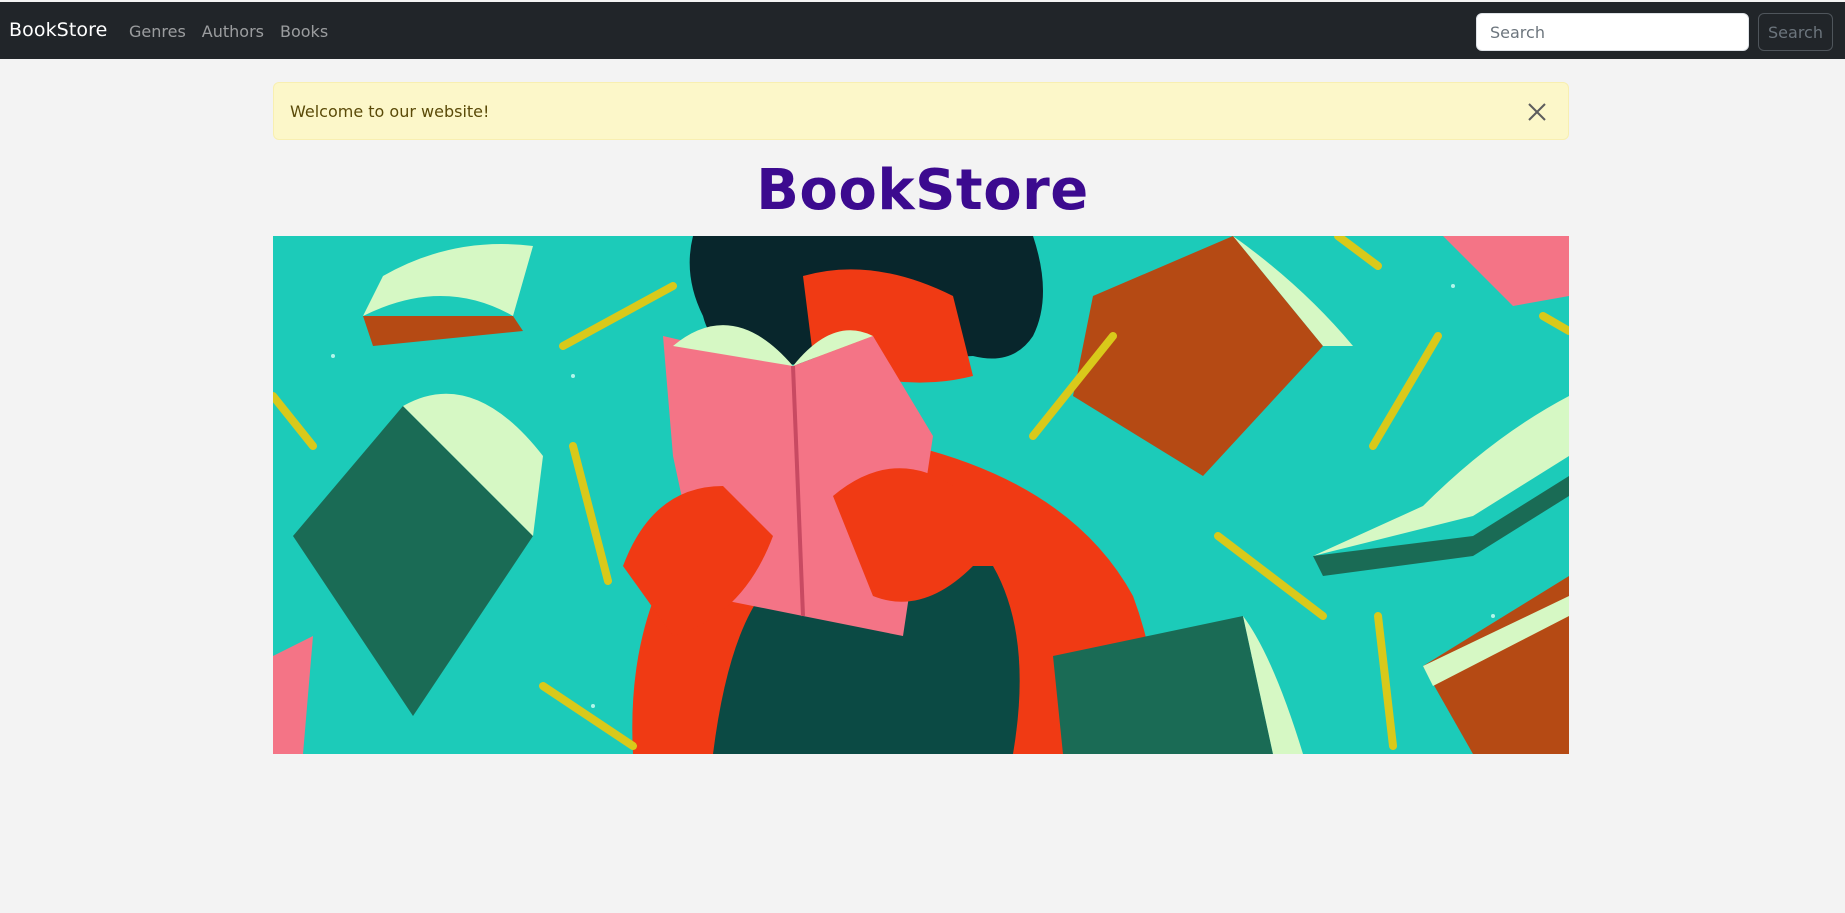  What do you see at coordinates (58, 30) in the screenshot?
I see `brand-link: BookStore` at bounding box center [58, 30].